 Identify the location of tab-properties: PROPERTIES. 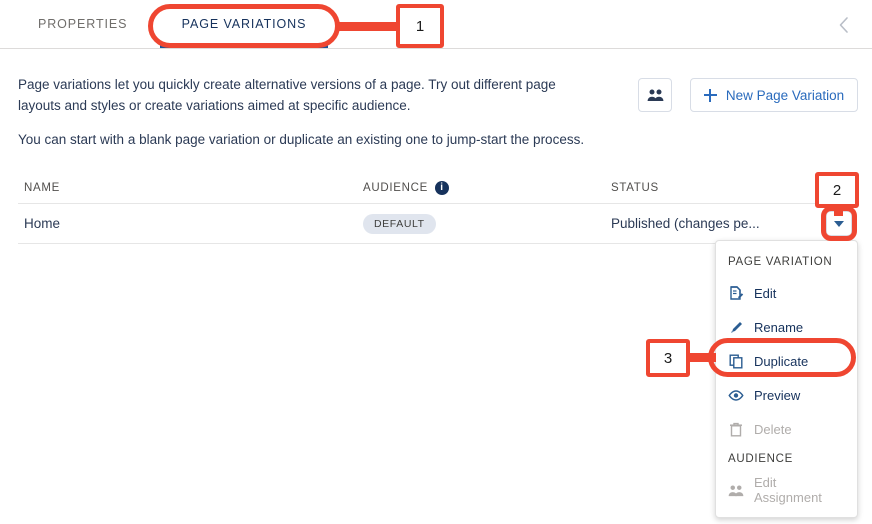
(82, 24).